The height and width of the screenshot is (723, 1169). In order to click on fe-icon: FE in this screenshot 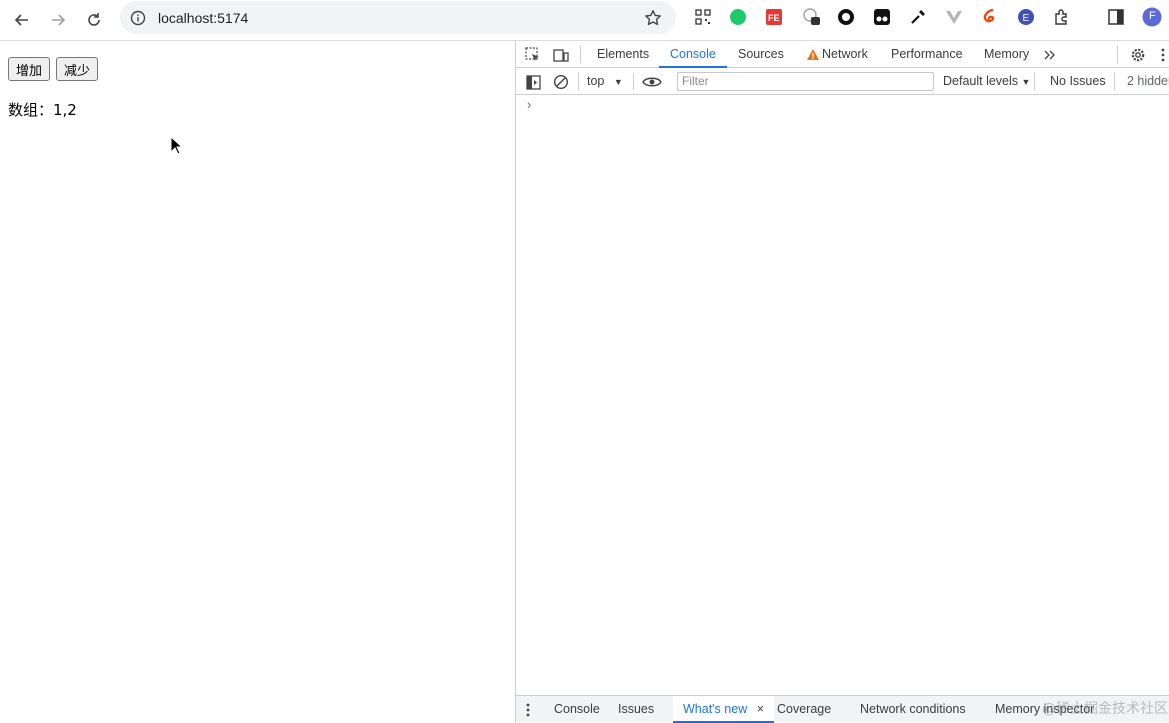, I will do `click(774, 17)`.